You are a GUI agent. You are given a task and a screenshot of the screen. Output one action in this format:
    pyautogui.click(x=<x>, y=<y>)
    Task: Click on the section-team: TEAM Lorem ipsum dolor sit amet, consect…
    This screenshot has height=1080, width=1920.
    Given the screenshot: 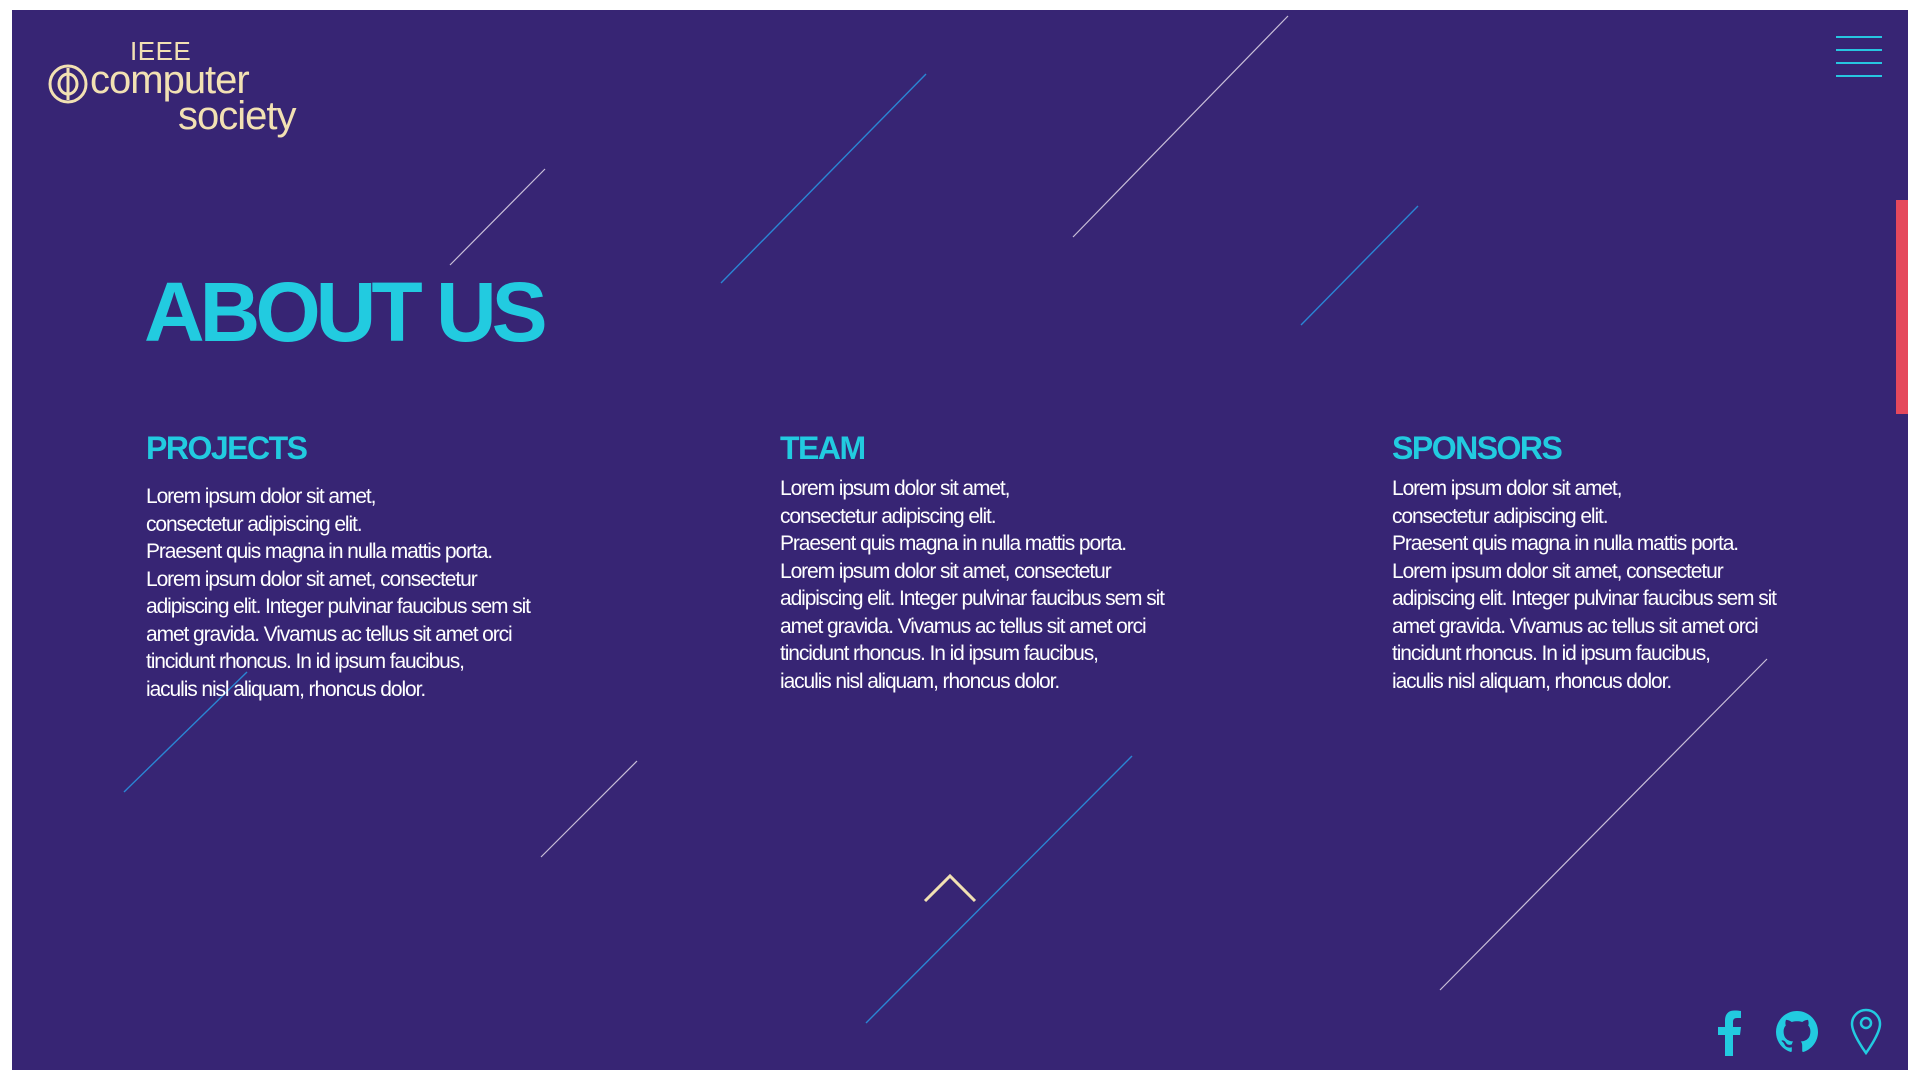 What is the action you would take?
    pyautogui.click(x=1015, y=562)
    